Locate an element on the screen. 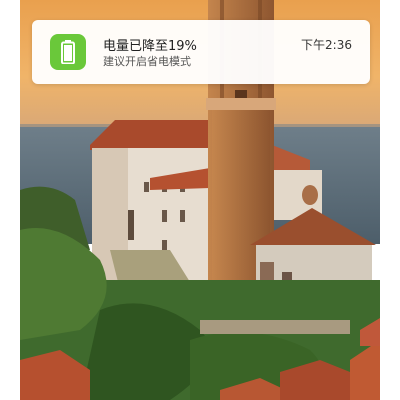 The height and width of the screenshot is (400, 400). battery-icon is located at coordinates (68, 52).